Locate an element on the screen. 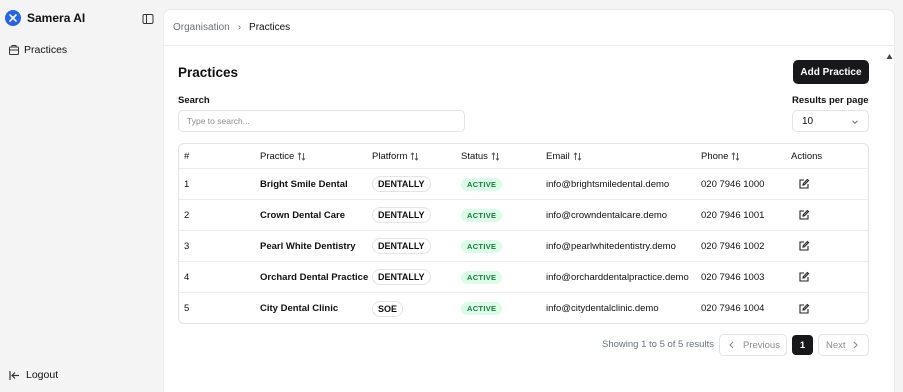  column-header-platform: Platform is located at coordinates (395, 156).